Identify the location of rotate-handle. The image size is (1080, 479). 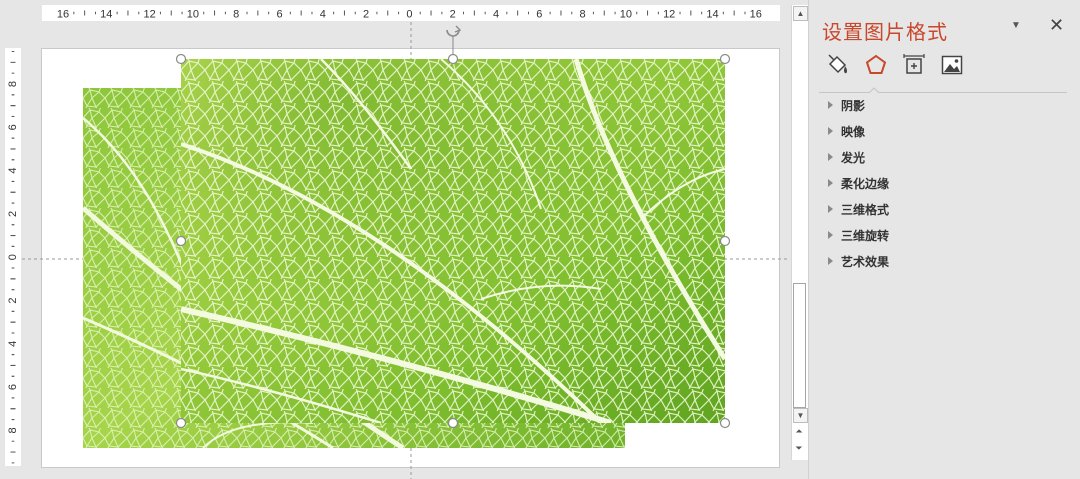
(454, 31).